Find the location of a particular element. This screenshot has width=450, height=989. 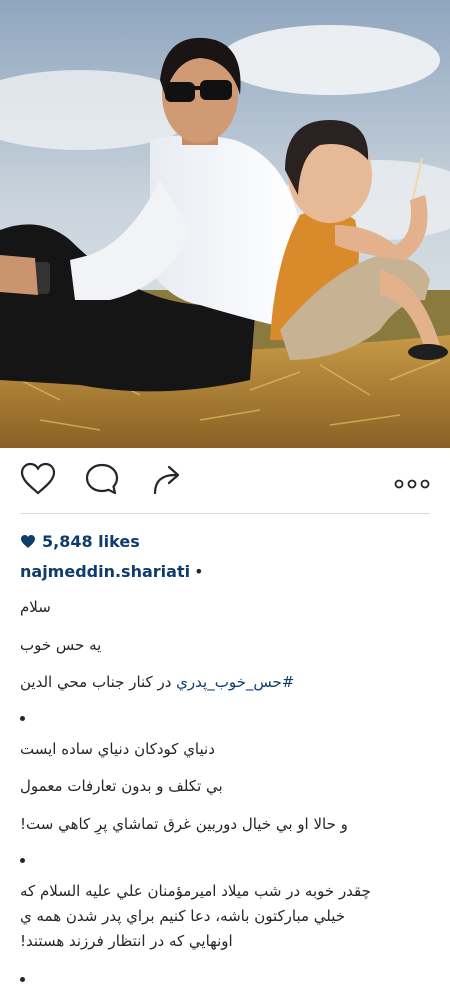

share-button is located at coordinates (168, 481).